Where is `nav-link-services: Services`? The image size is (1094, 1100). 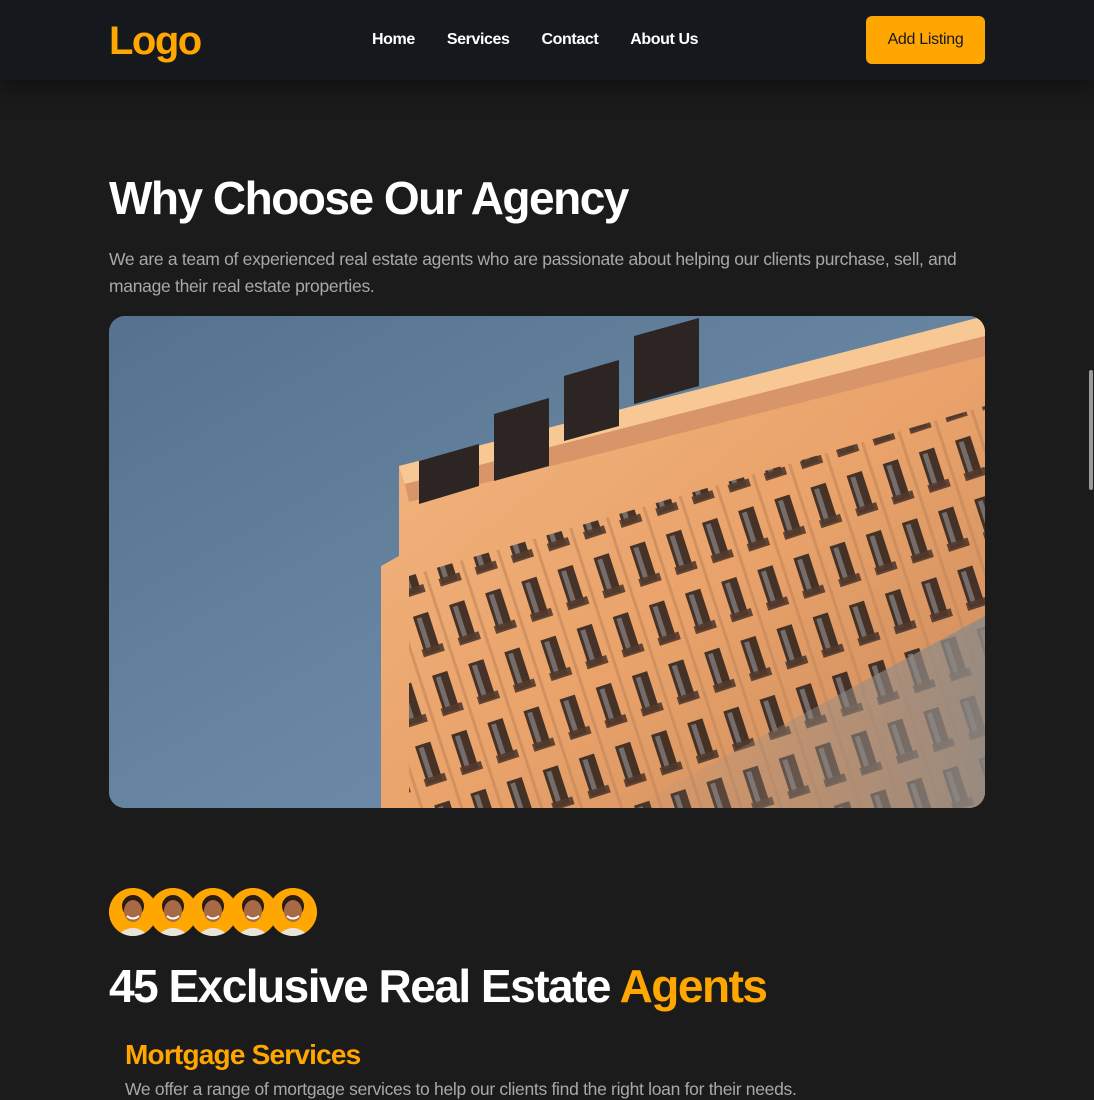 nav-link-services: Services is located at coordinates (478, 40).